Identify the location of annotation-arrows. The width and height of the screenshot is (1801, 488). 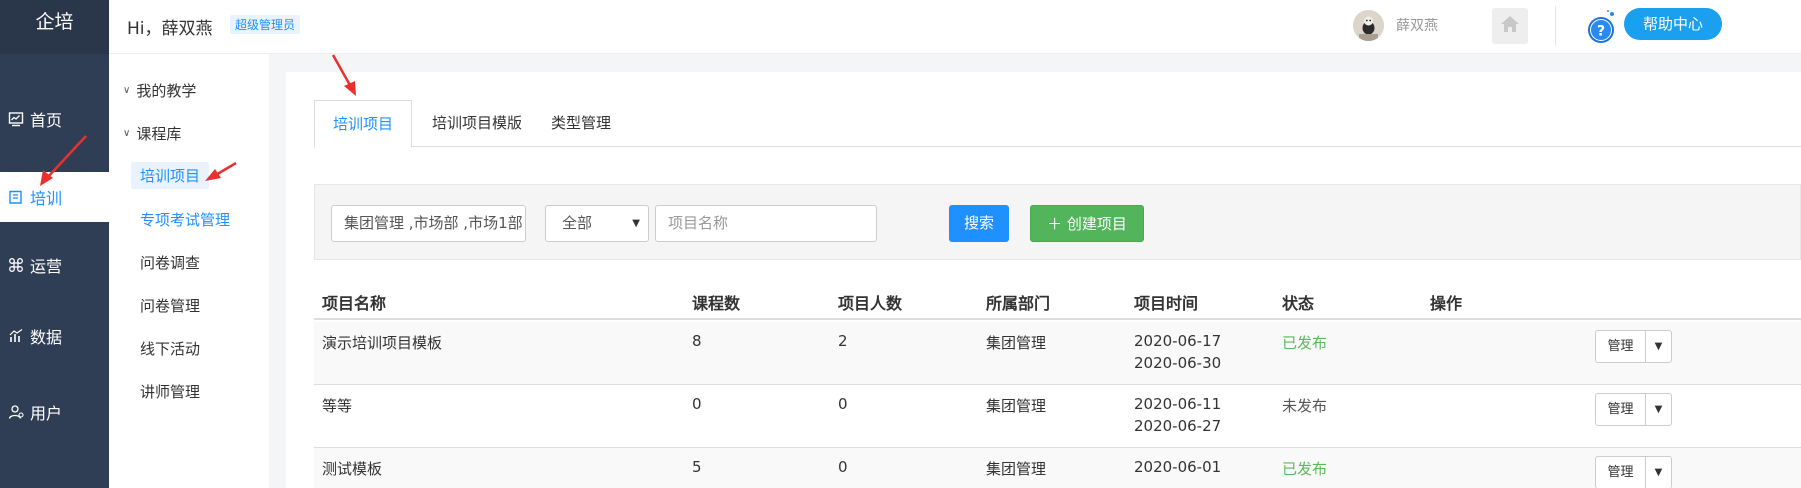
(198, 120).